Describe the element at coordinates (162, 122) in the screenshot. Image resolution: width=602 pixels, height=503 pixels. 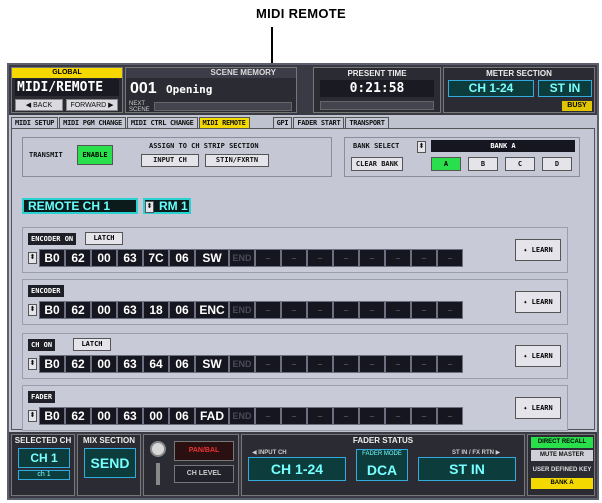
I see `tab-midi-ctrl-change: MIDI CTRL CHANGE` at that location.